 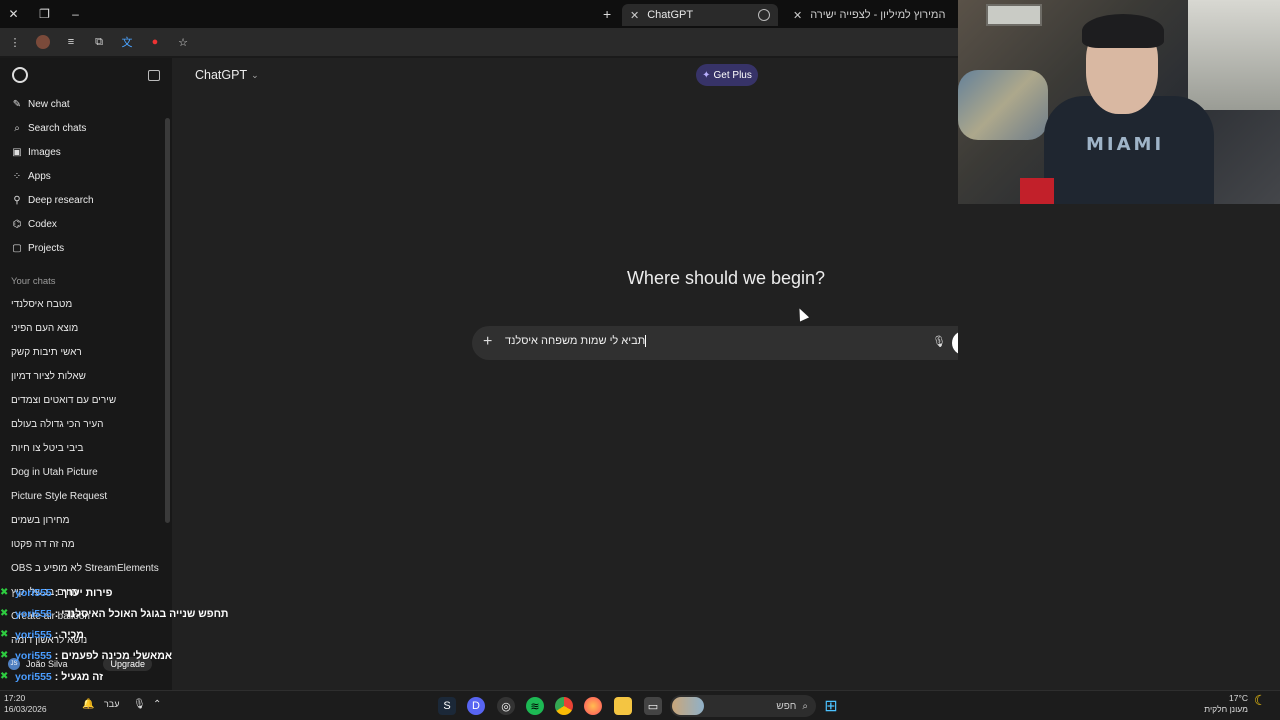 What do you see at coordinates (20, 75) in the screenshot?
I see `openai-logo-icon` at bounding box center [20, 75].